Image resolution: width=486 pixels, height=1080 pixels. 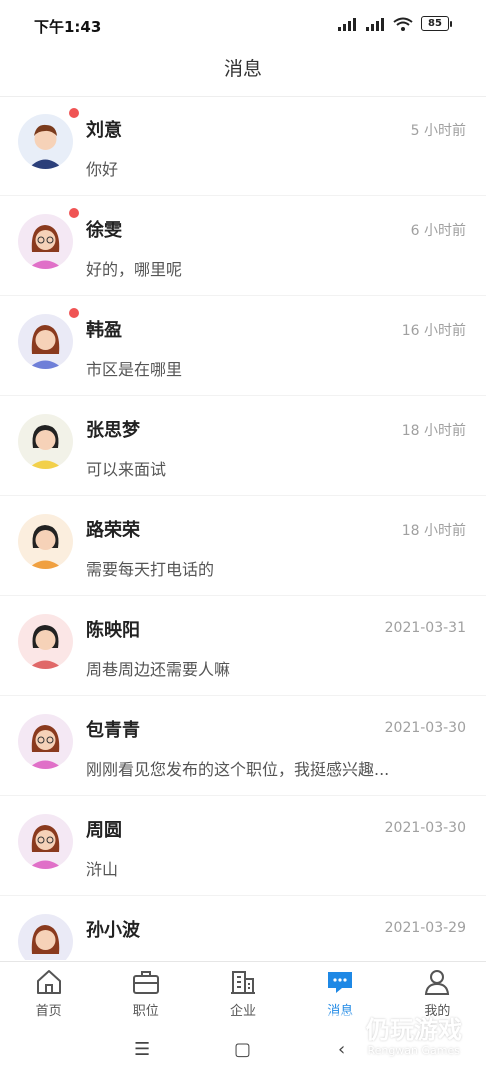 I want to click on message-row: 张思梦 18 小时前 可以来面试, so click(x=243, y=446).